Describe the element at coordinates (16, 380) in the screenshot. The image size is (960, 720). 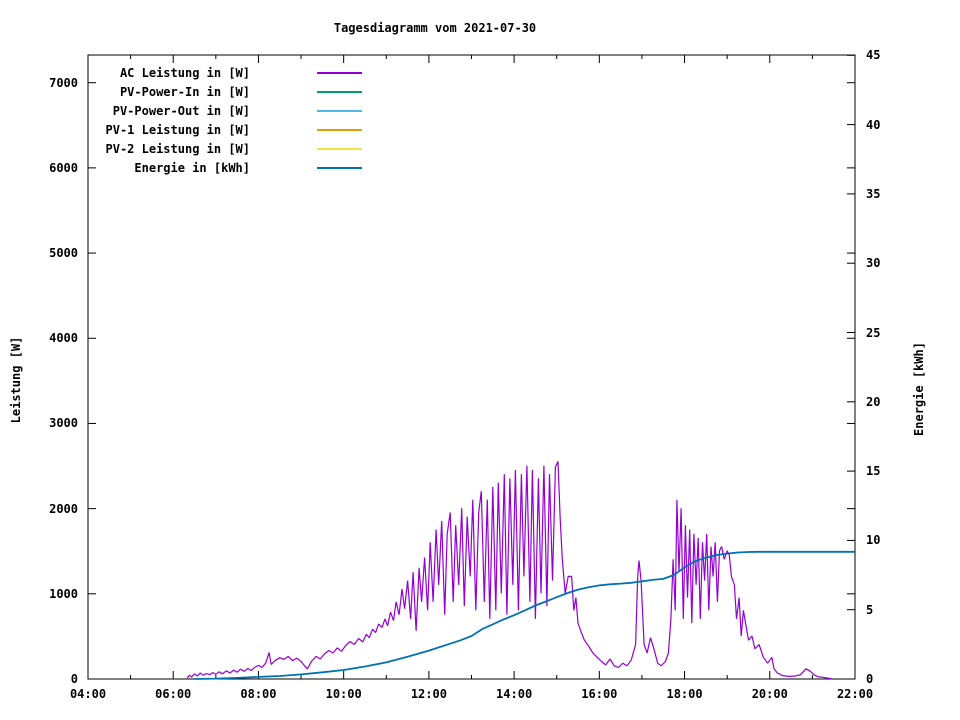
I see `y-axis-label: Leistung [W]` at that location.